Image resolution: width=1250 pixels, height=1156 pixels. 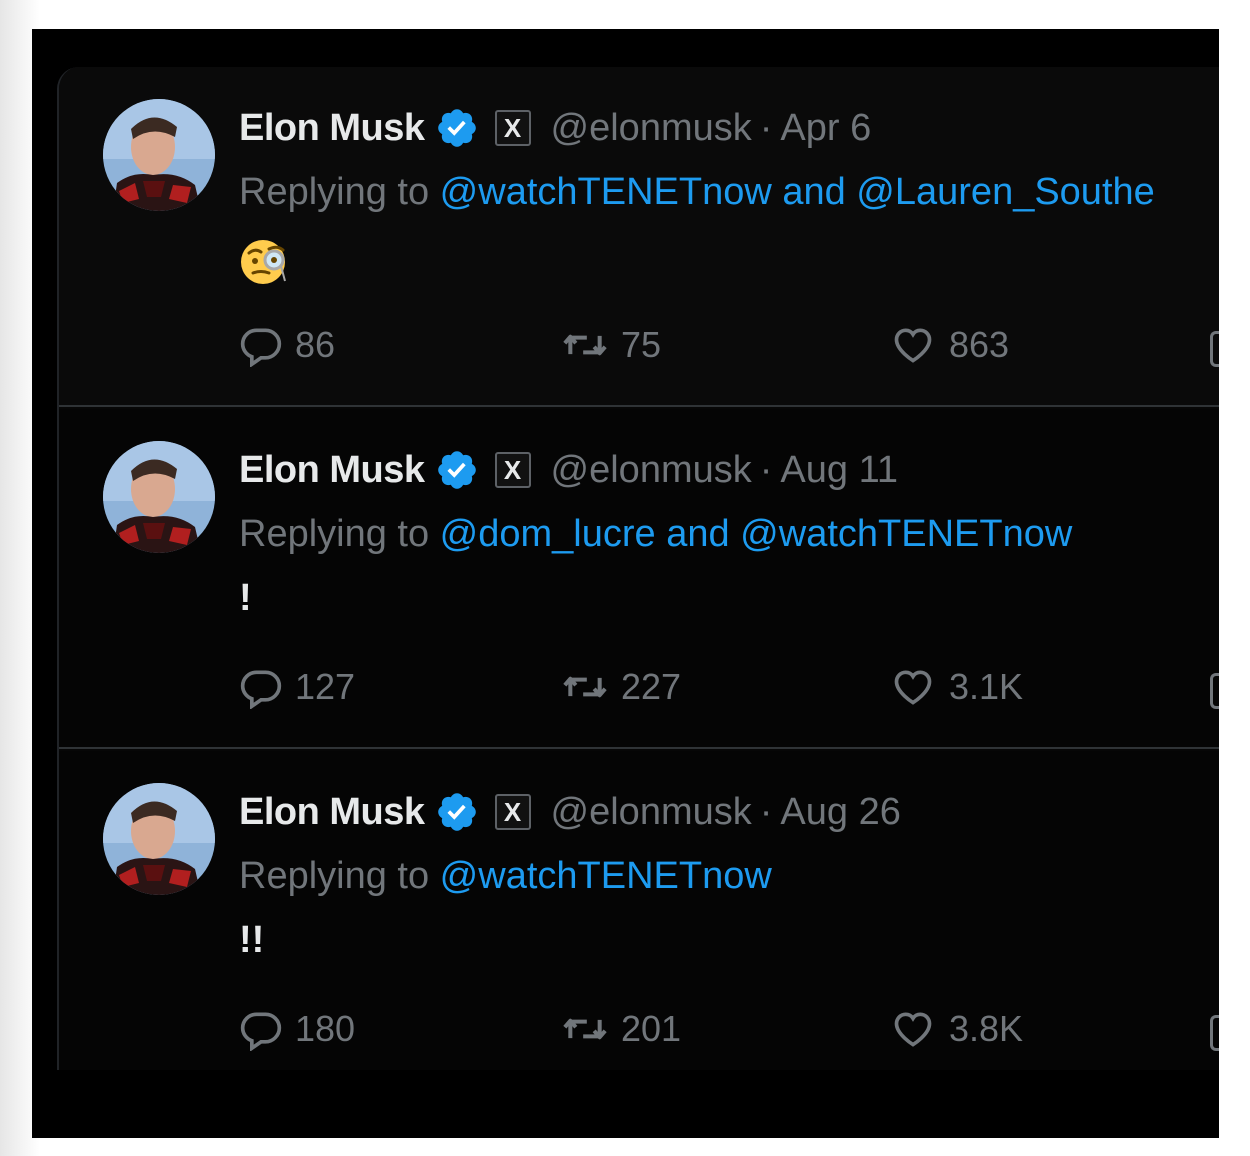 I want to click on reply-button: 180, so click(x=297, y=1029).